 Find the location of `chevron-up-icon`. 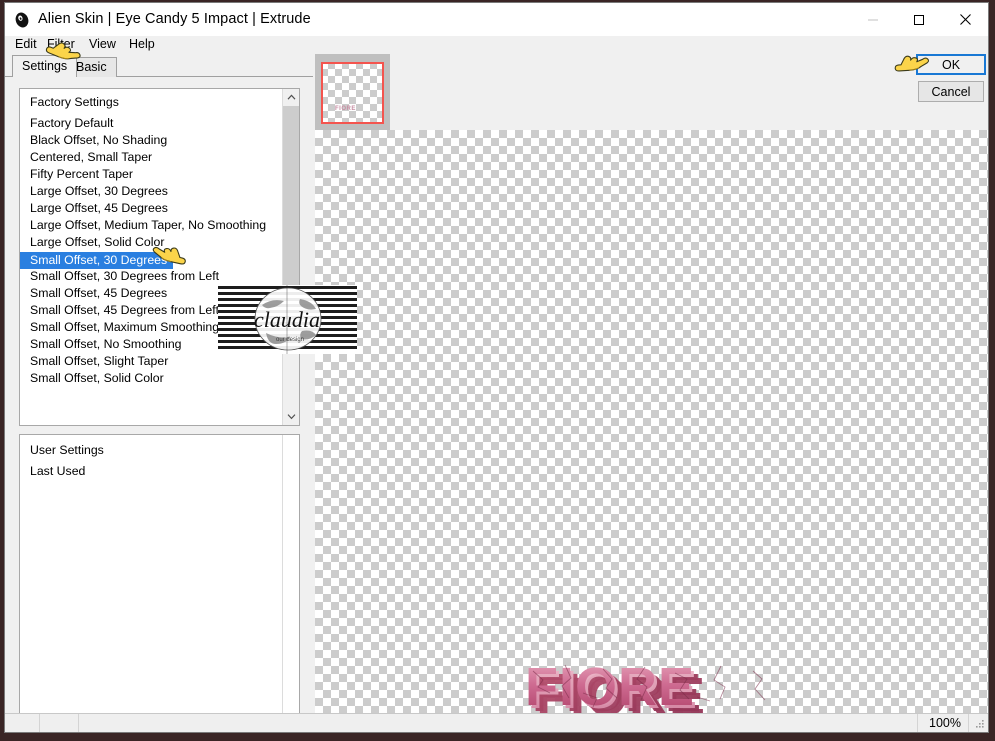

chevron-up-icon is located at coordinates (291, 97).